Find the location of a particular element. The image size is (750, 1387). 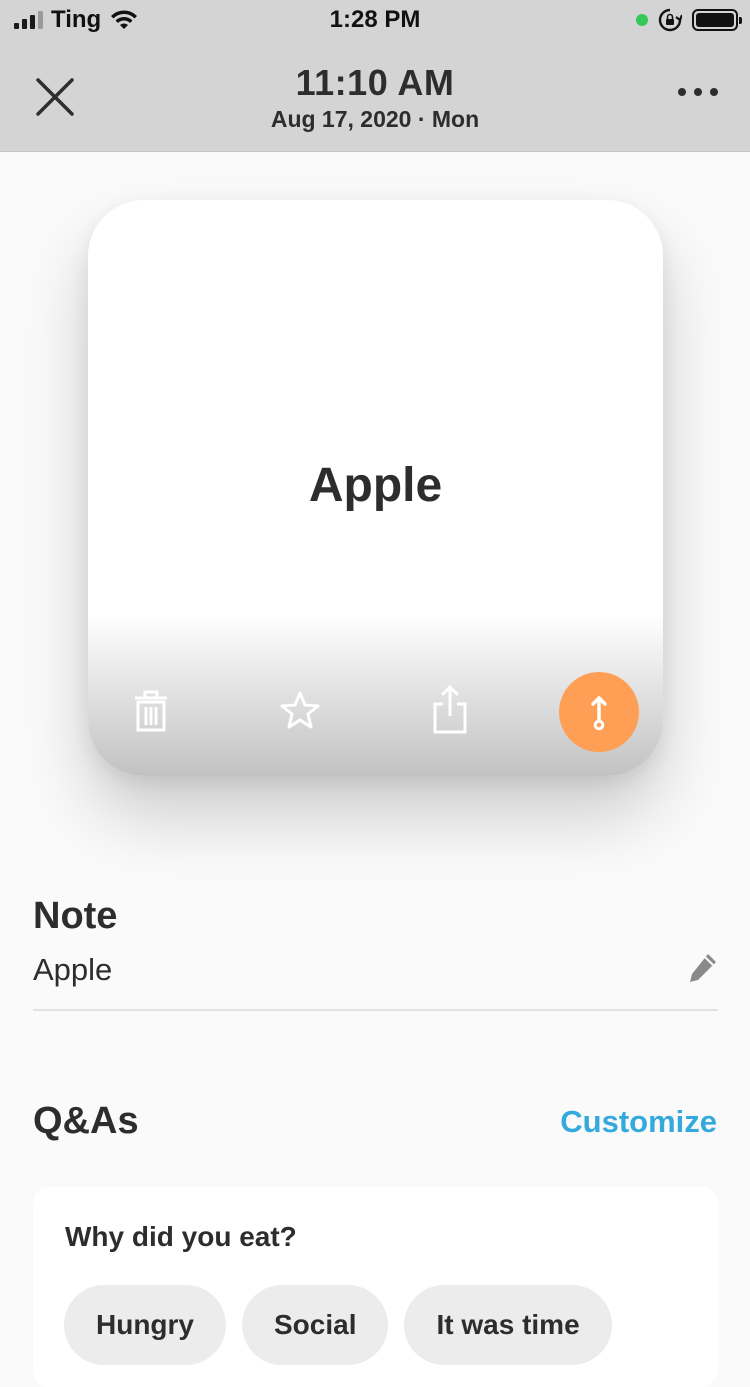

entry-header: 11:10 AM Aug 17, 2020 · Mon is located at coordinates (375, 96).